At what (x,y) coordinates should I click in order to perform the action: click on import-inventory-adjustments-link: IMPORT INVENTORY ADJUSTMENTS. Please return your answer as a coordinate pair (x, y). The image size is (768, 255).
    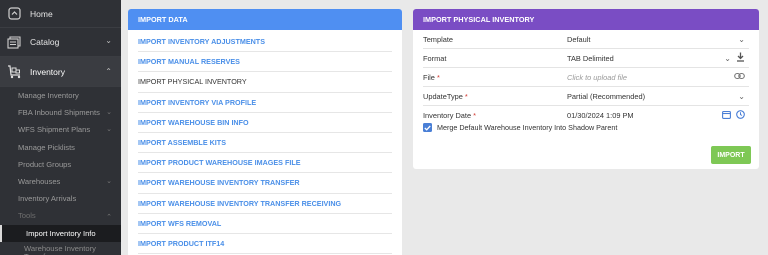
    Looking at the image, I should click on (265, 42).